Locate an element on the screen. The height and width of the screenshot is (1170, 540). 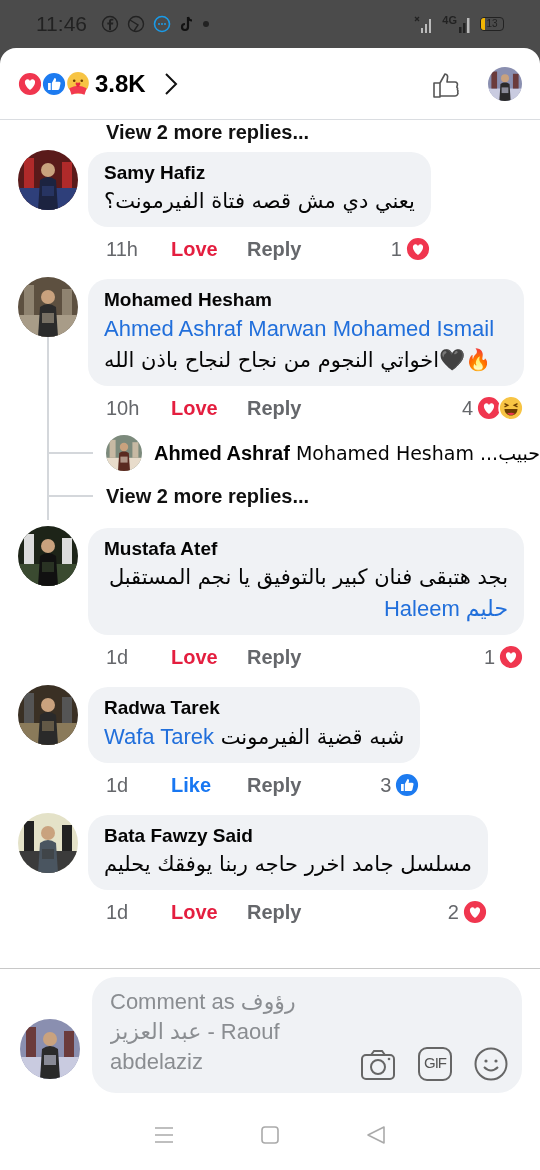
emoji-icon is located at coordinates (491, 1063).